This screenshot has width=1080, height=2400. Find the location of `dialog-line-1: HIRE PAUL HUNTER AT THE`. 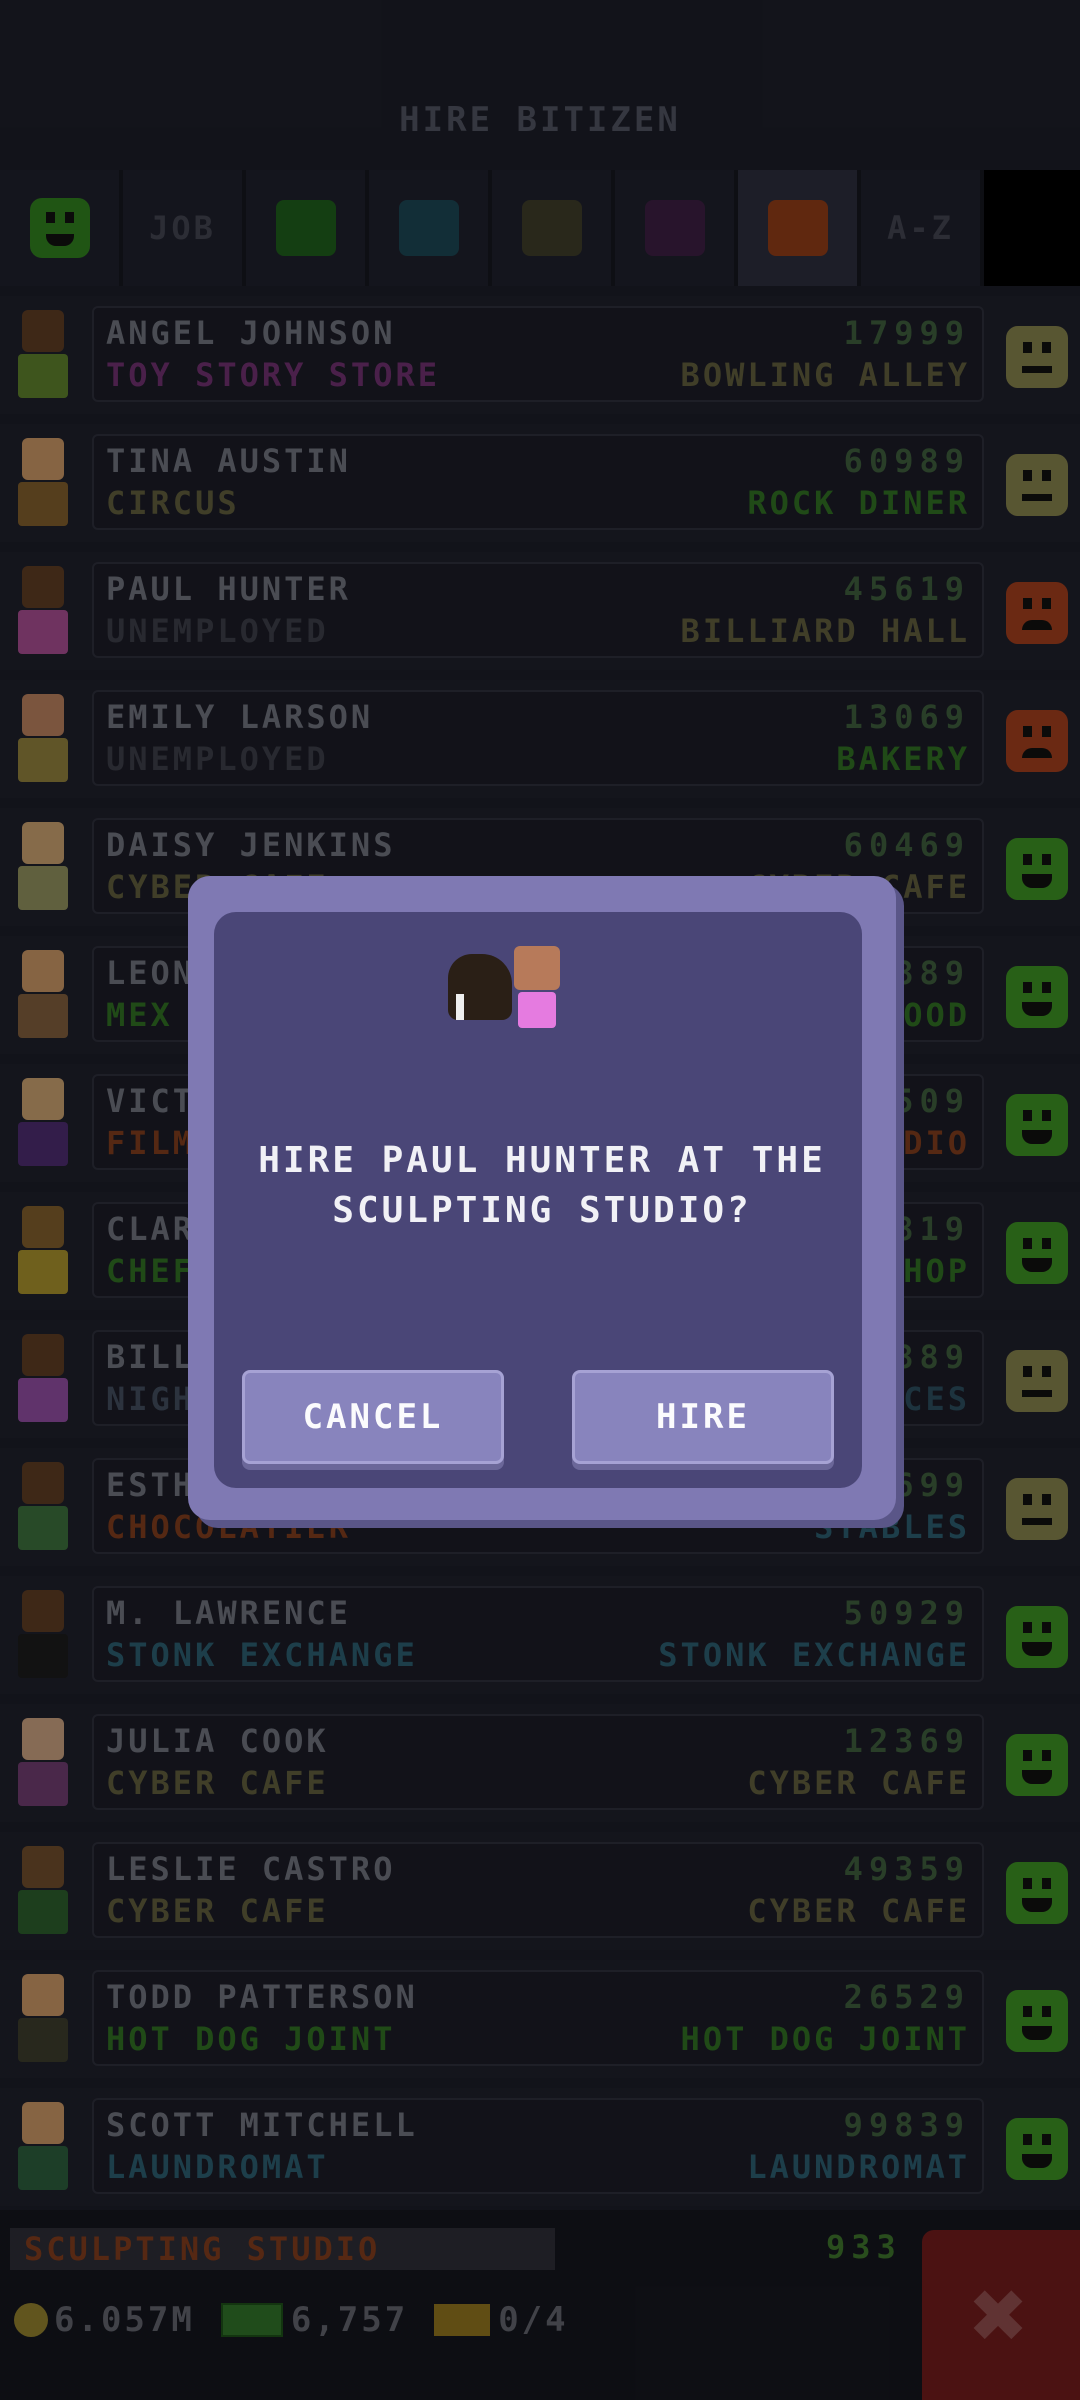

dialog-line-1: HIRE PAUL HUNTER AT THE is located at coordinates (542, 1160).